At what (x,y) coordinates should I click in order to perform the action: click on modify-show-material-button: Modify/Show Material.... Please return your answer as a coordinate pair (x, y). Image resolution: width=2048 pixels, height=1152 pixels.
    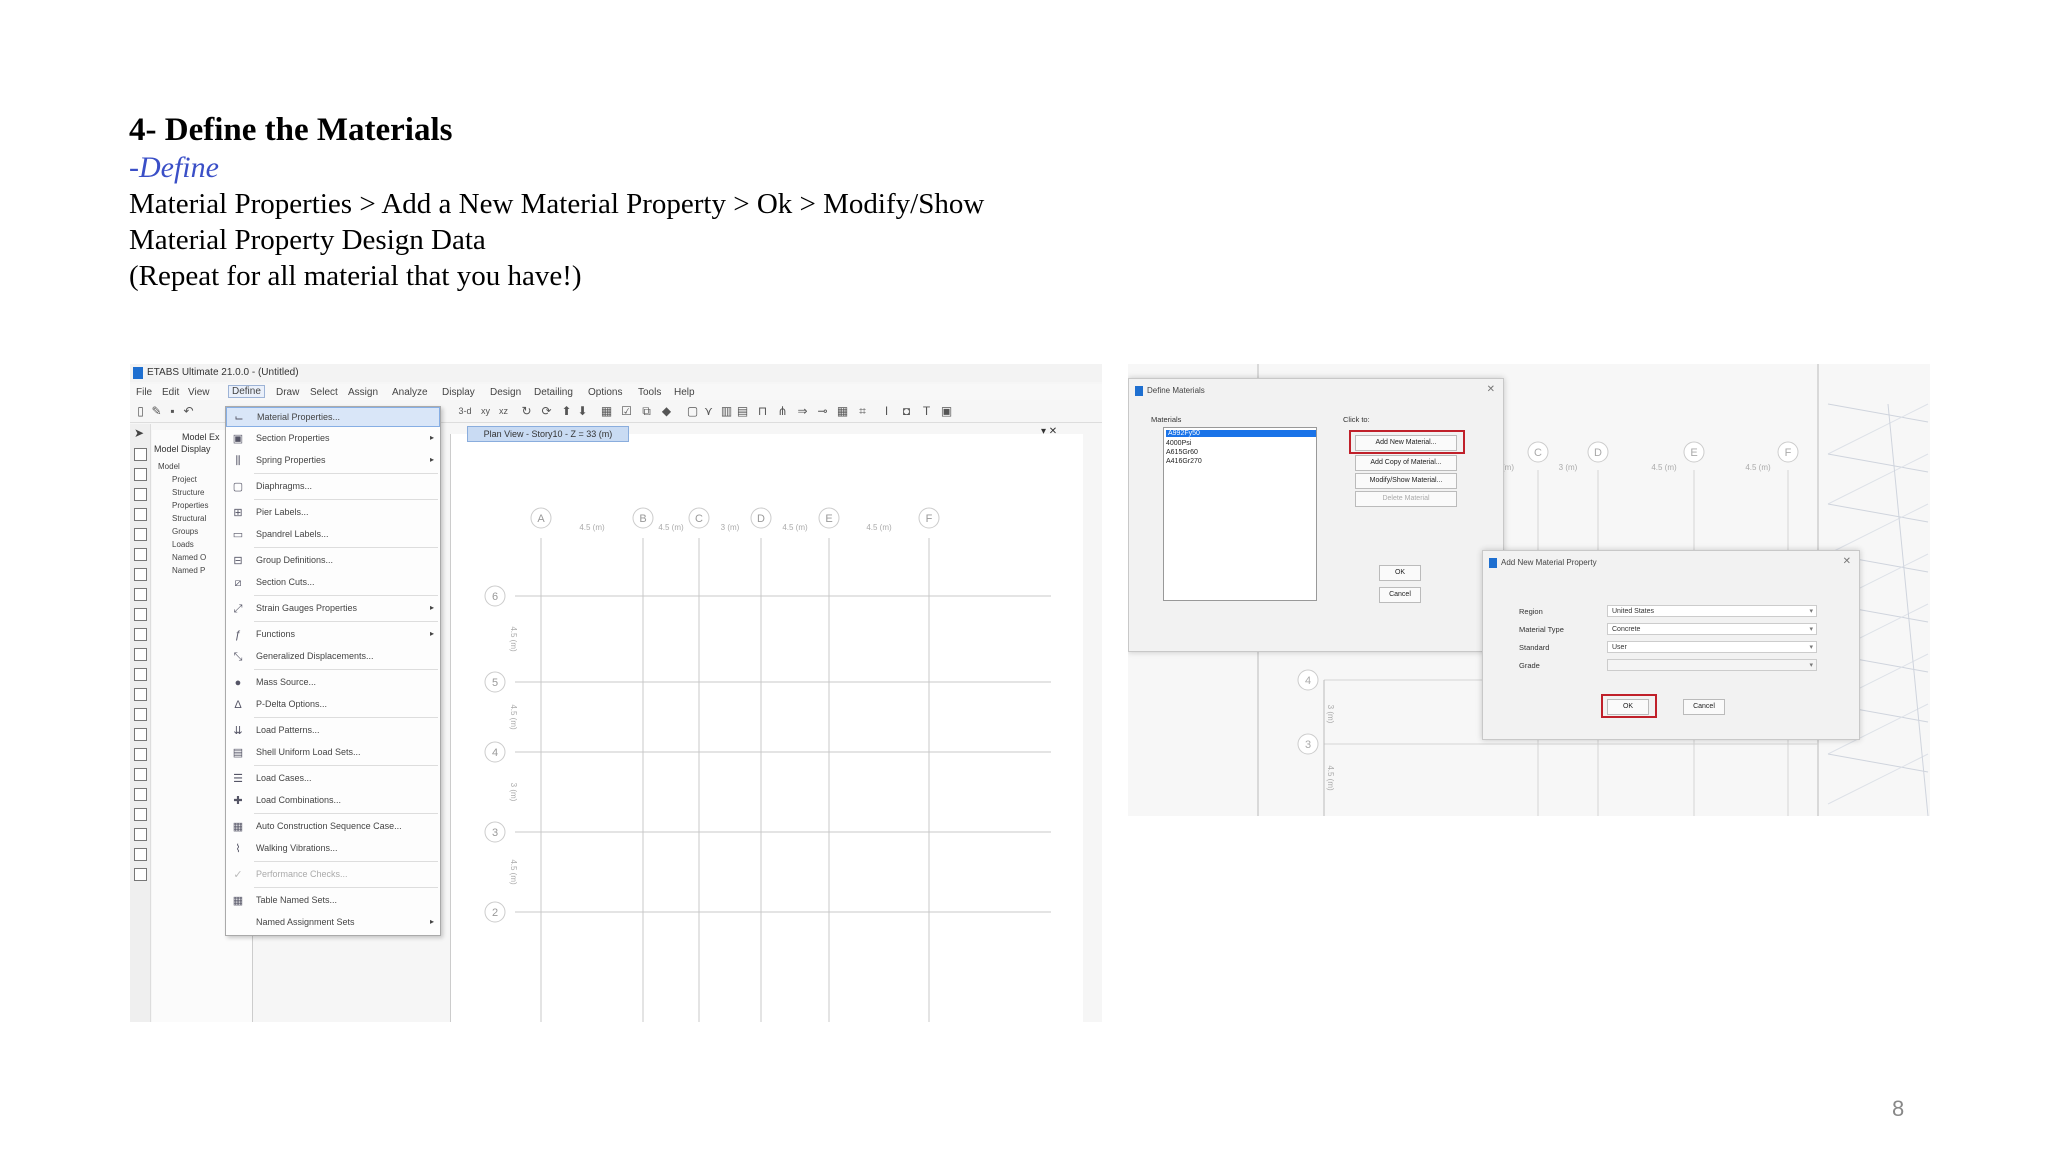
    Looking at the image, I should click on (1406, 481).